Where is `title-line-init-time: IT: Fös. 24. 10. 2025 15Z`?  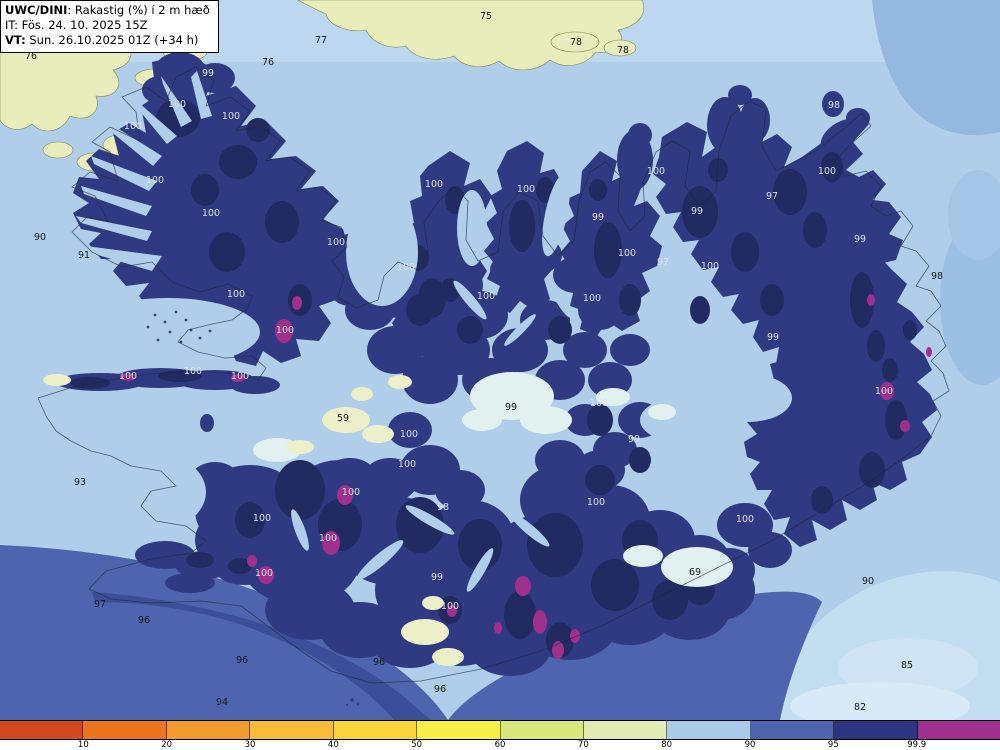
title-line-init-time: IT: Fös. 24. 10. 2025 15Z is located at coordinates (76, 25).